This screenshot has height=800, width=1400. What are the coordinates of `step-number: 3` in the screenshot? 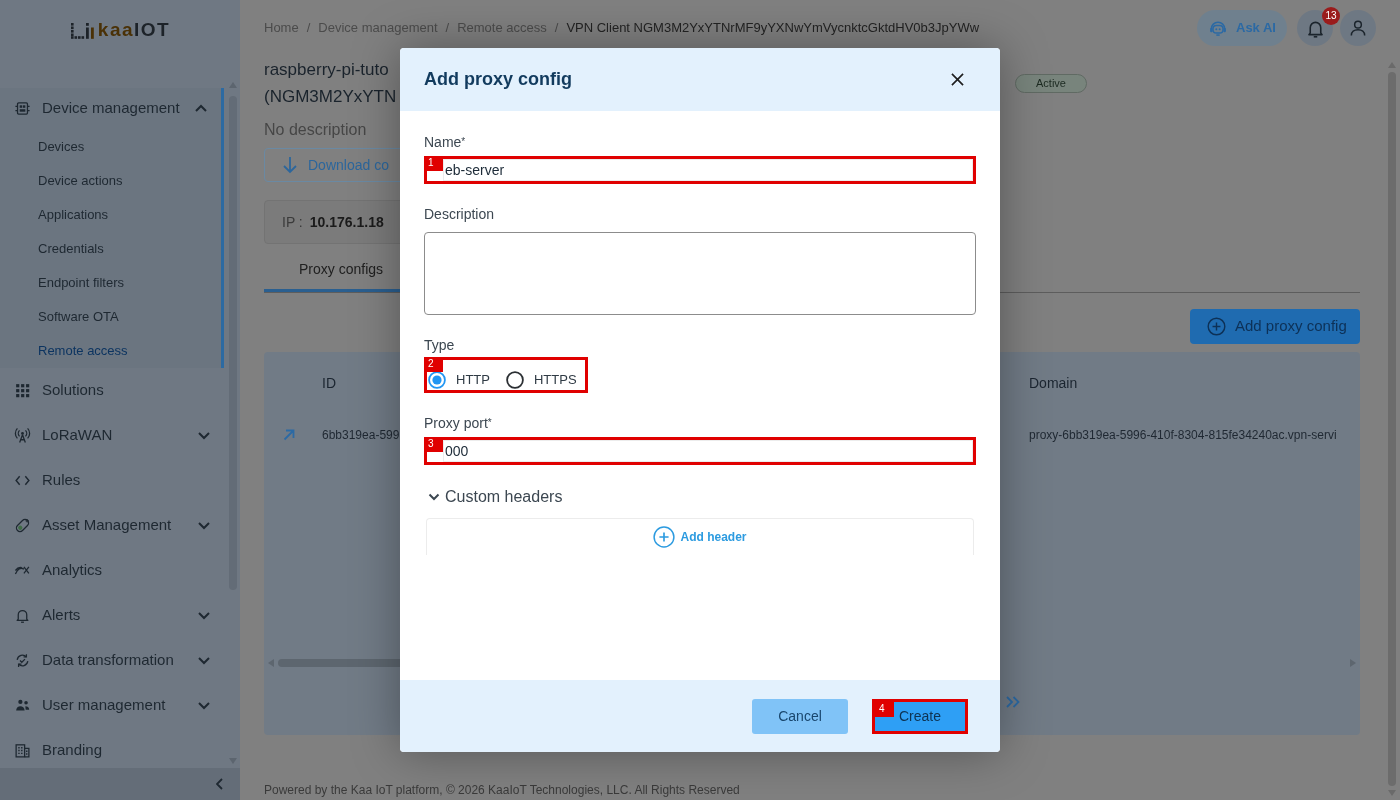 It's located at (433, 444).